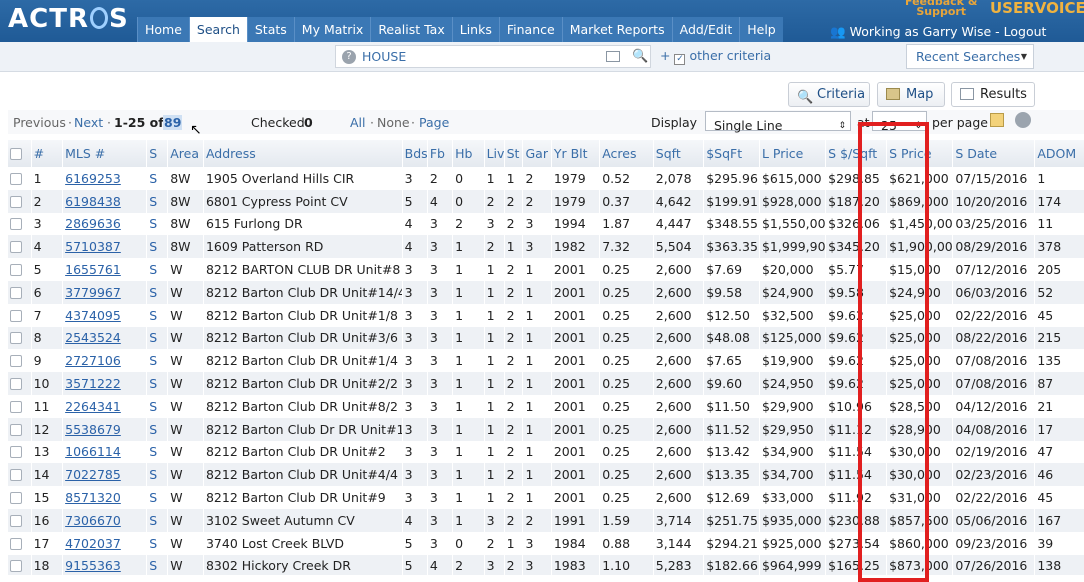 This screenshot has width=1084, height=582. Describe the element at coordinates (332, 29) in the screenshot. I see `nav-tab-my-matrix: My Matrix` at that location.